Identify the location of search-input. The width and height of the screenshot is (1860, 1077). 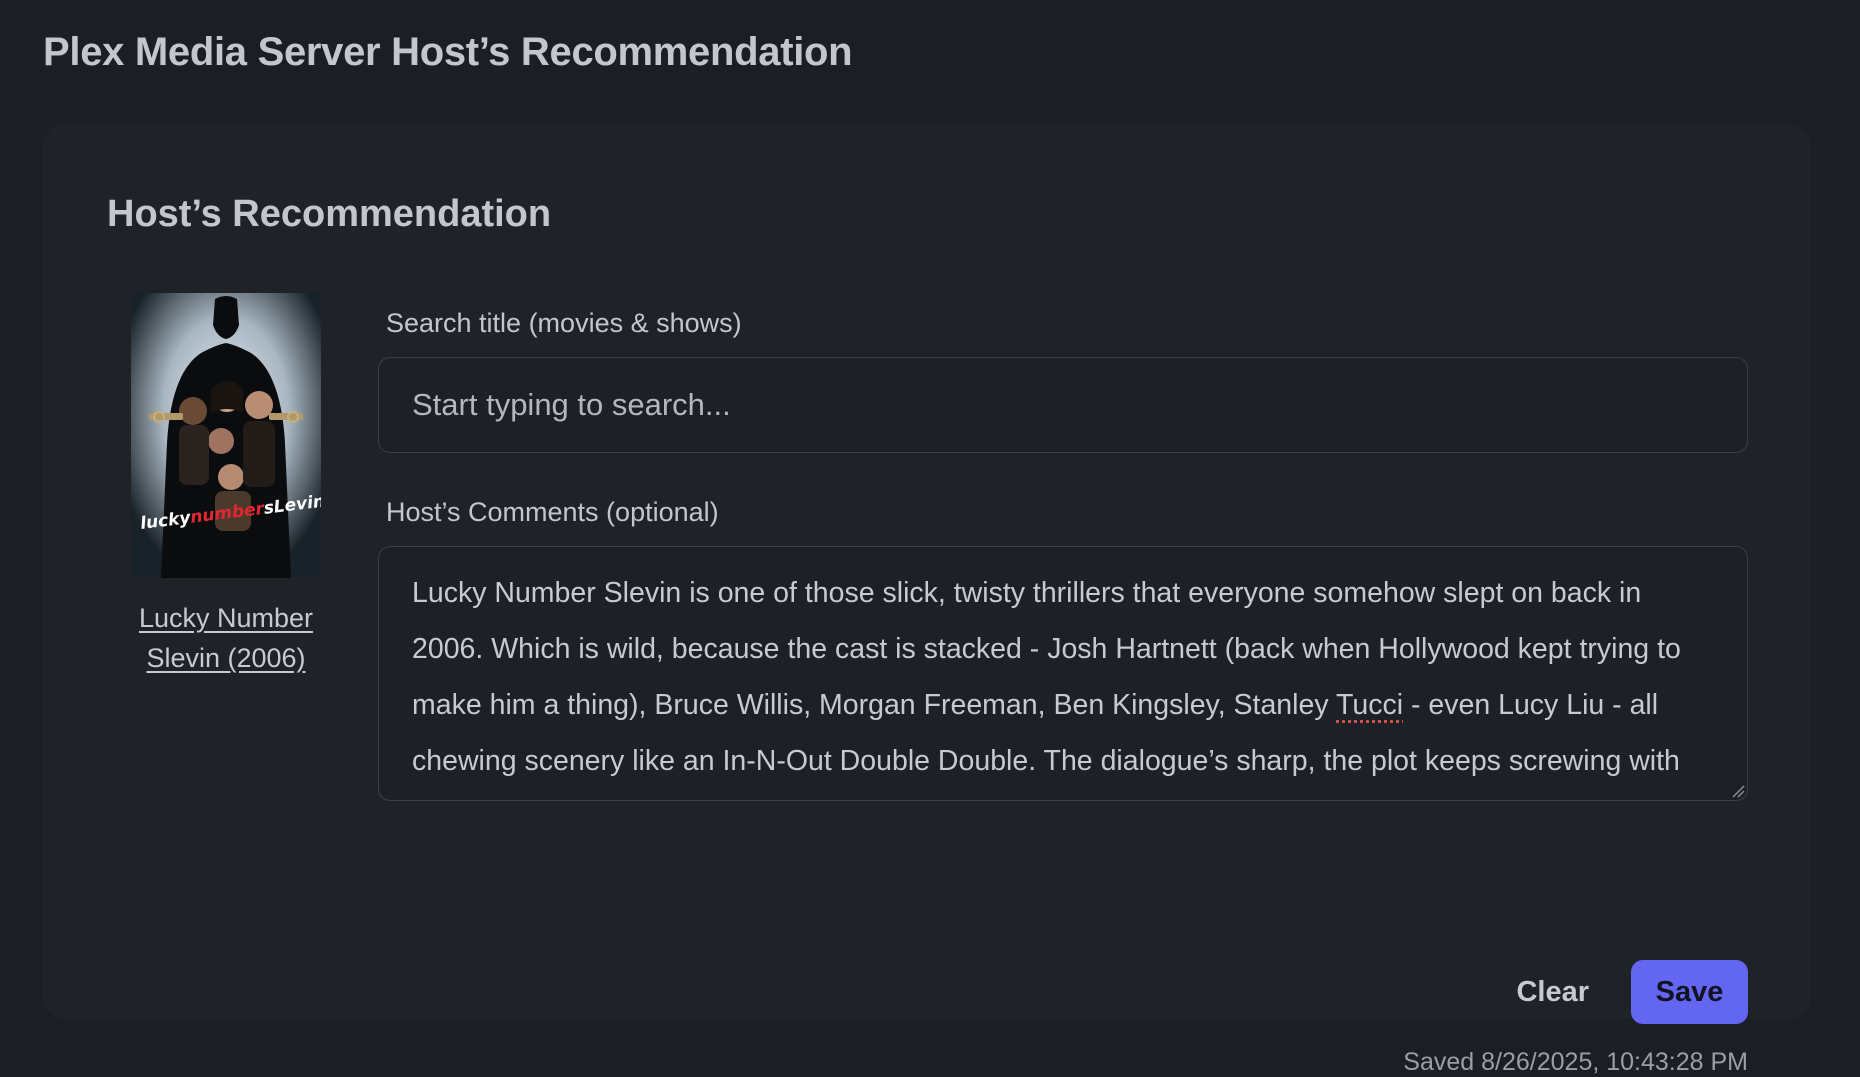
(1063, 405).